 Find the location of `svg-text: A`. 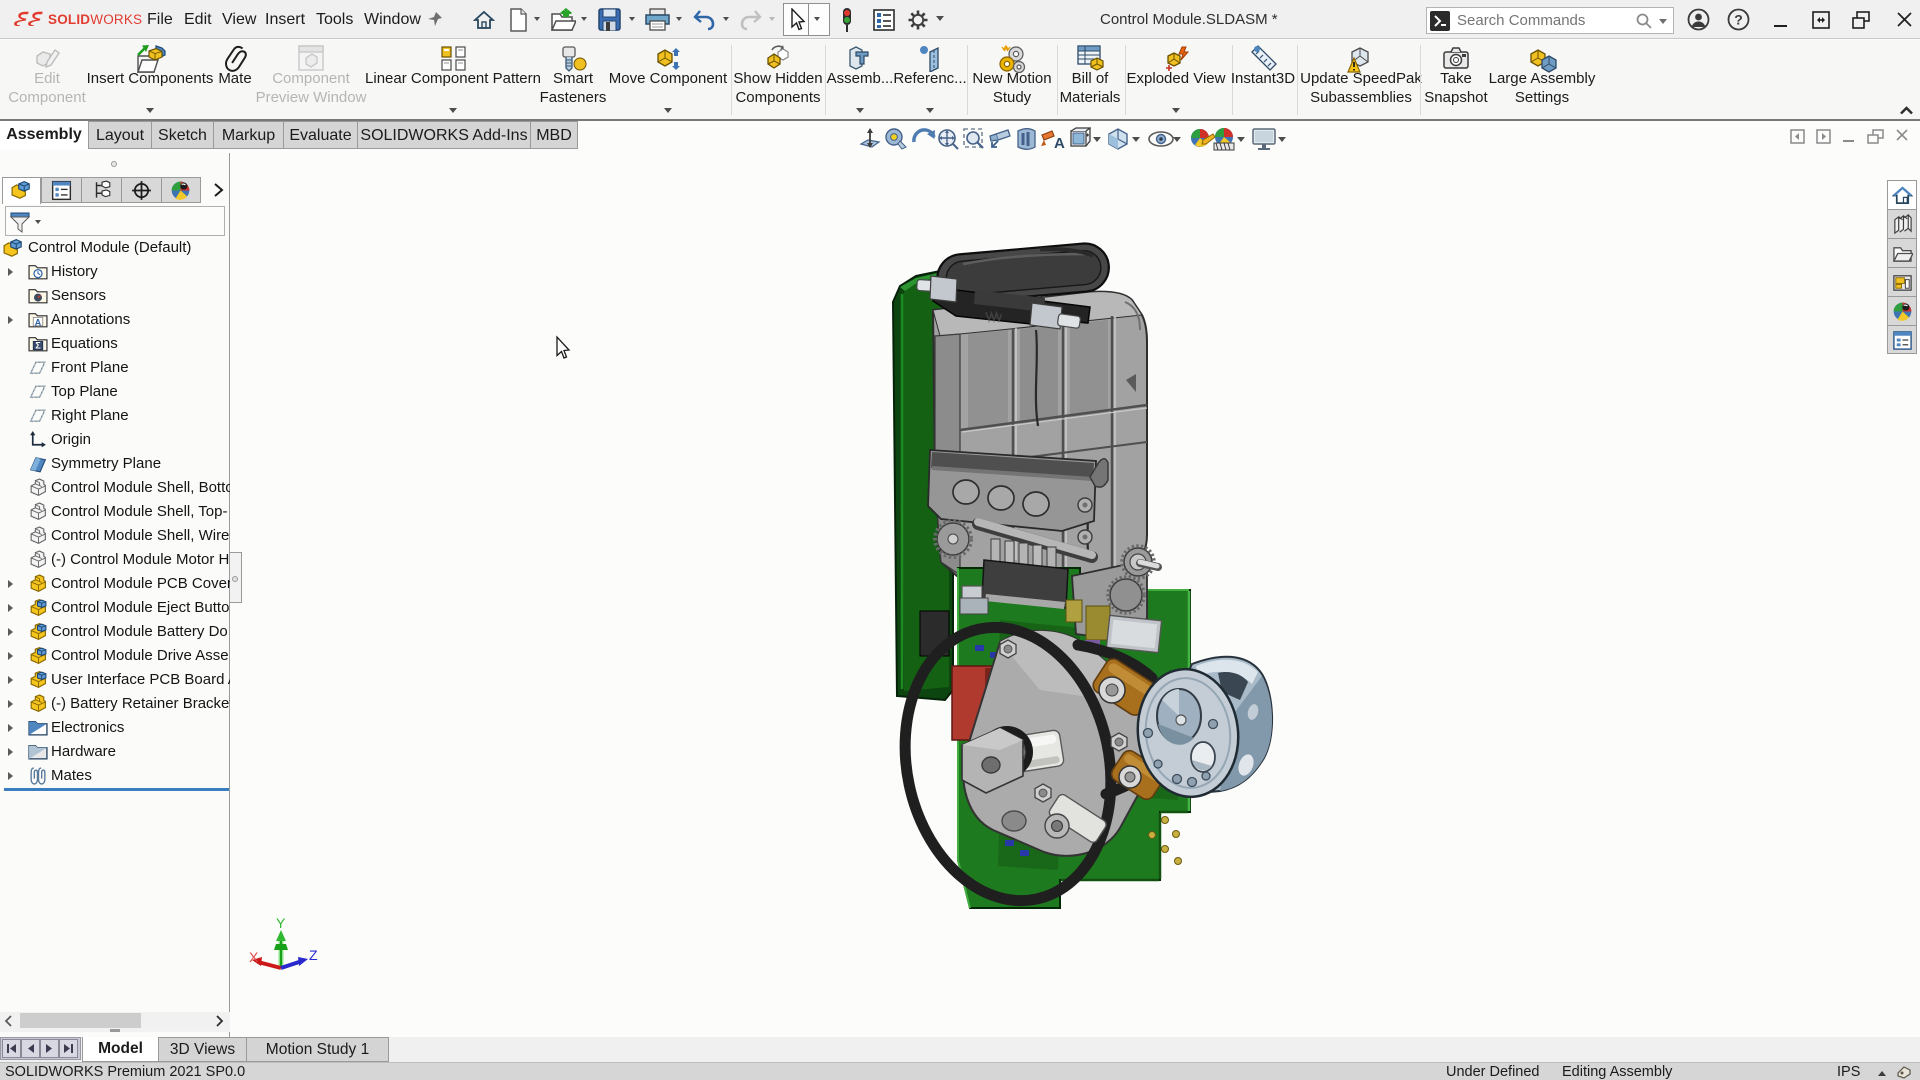

svg-text: A is located at coordinates (1059, 143).